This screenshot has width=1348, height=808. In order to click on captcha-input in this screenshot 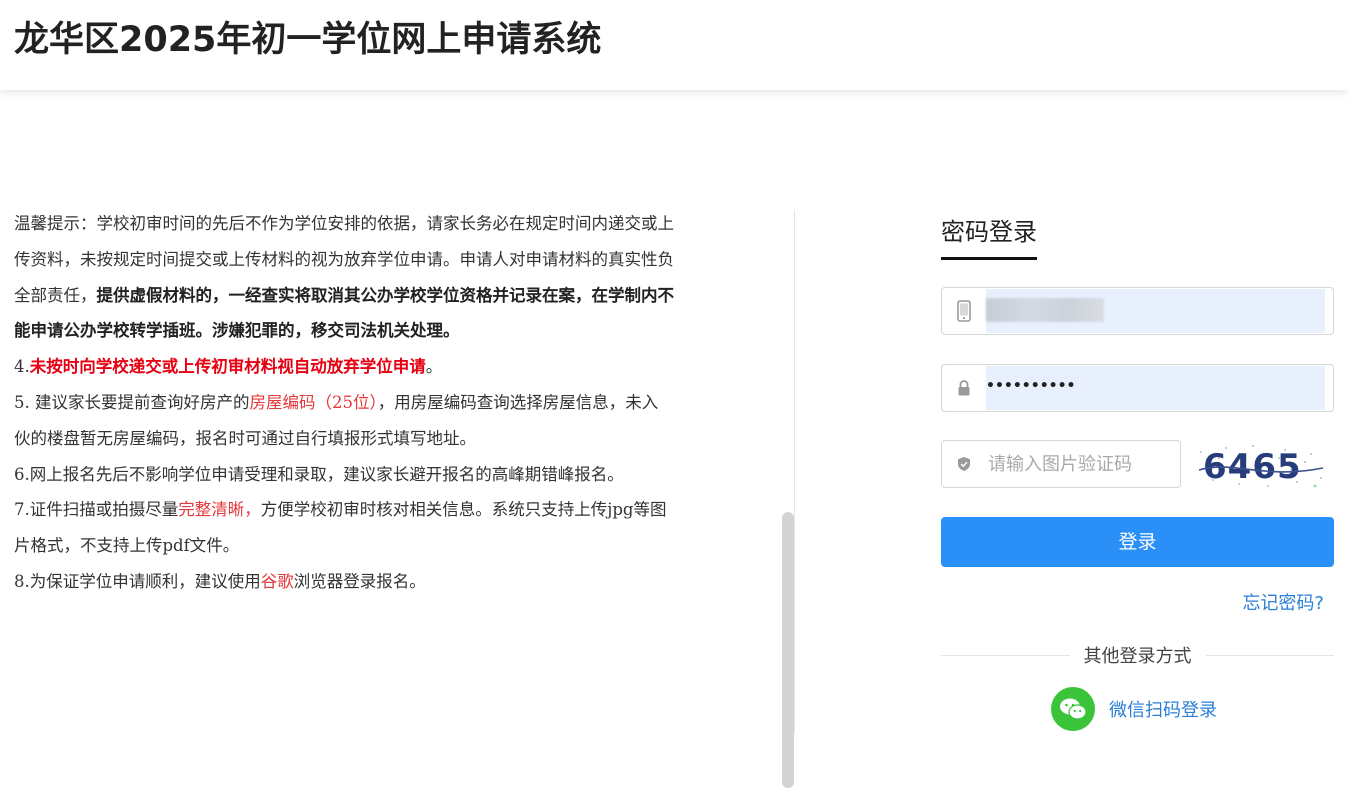, I will do `click(1078, 464)`.